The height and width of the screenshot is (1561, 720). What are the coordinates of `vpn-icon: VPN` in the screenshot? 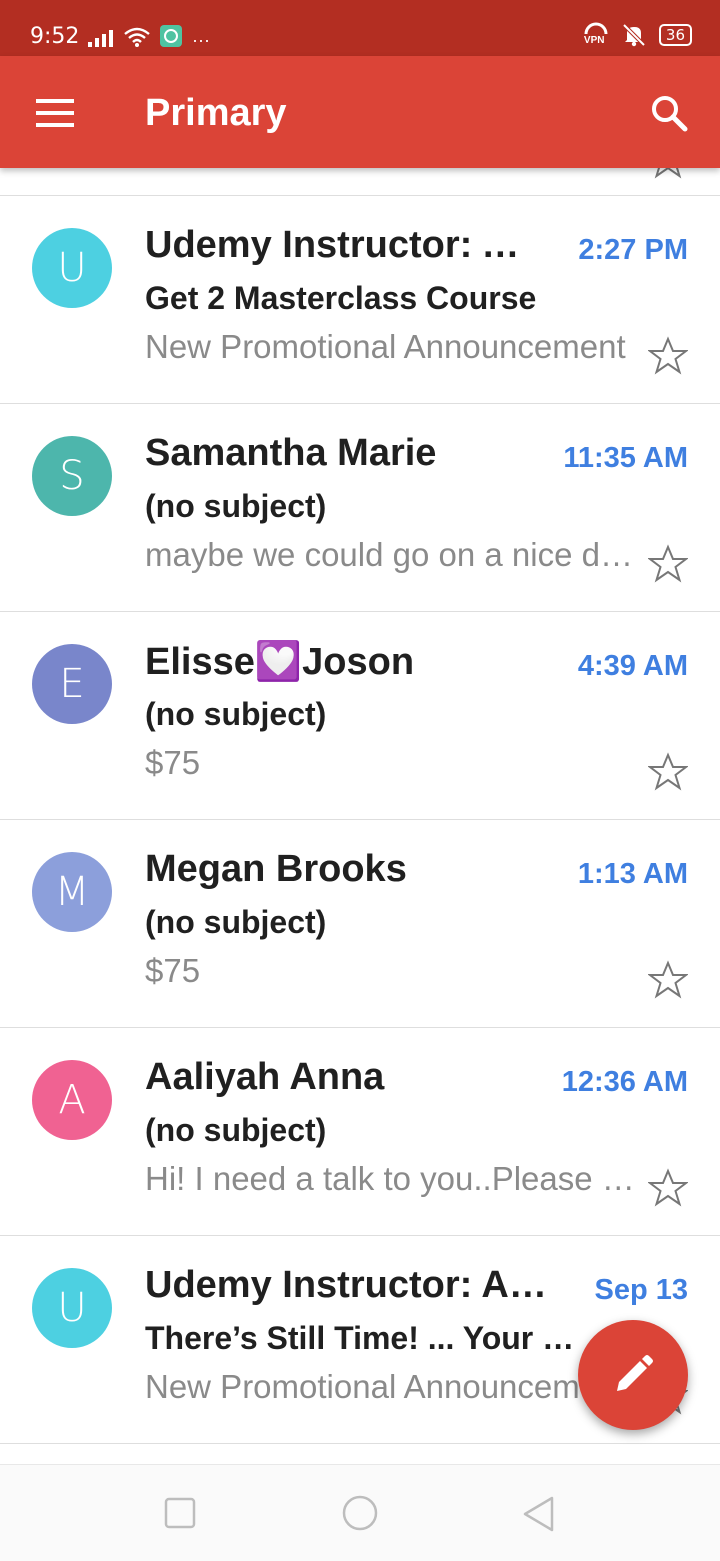 It's located at (596, 35).